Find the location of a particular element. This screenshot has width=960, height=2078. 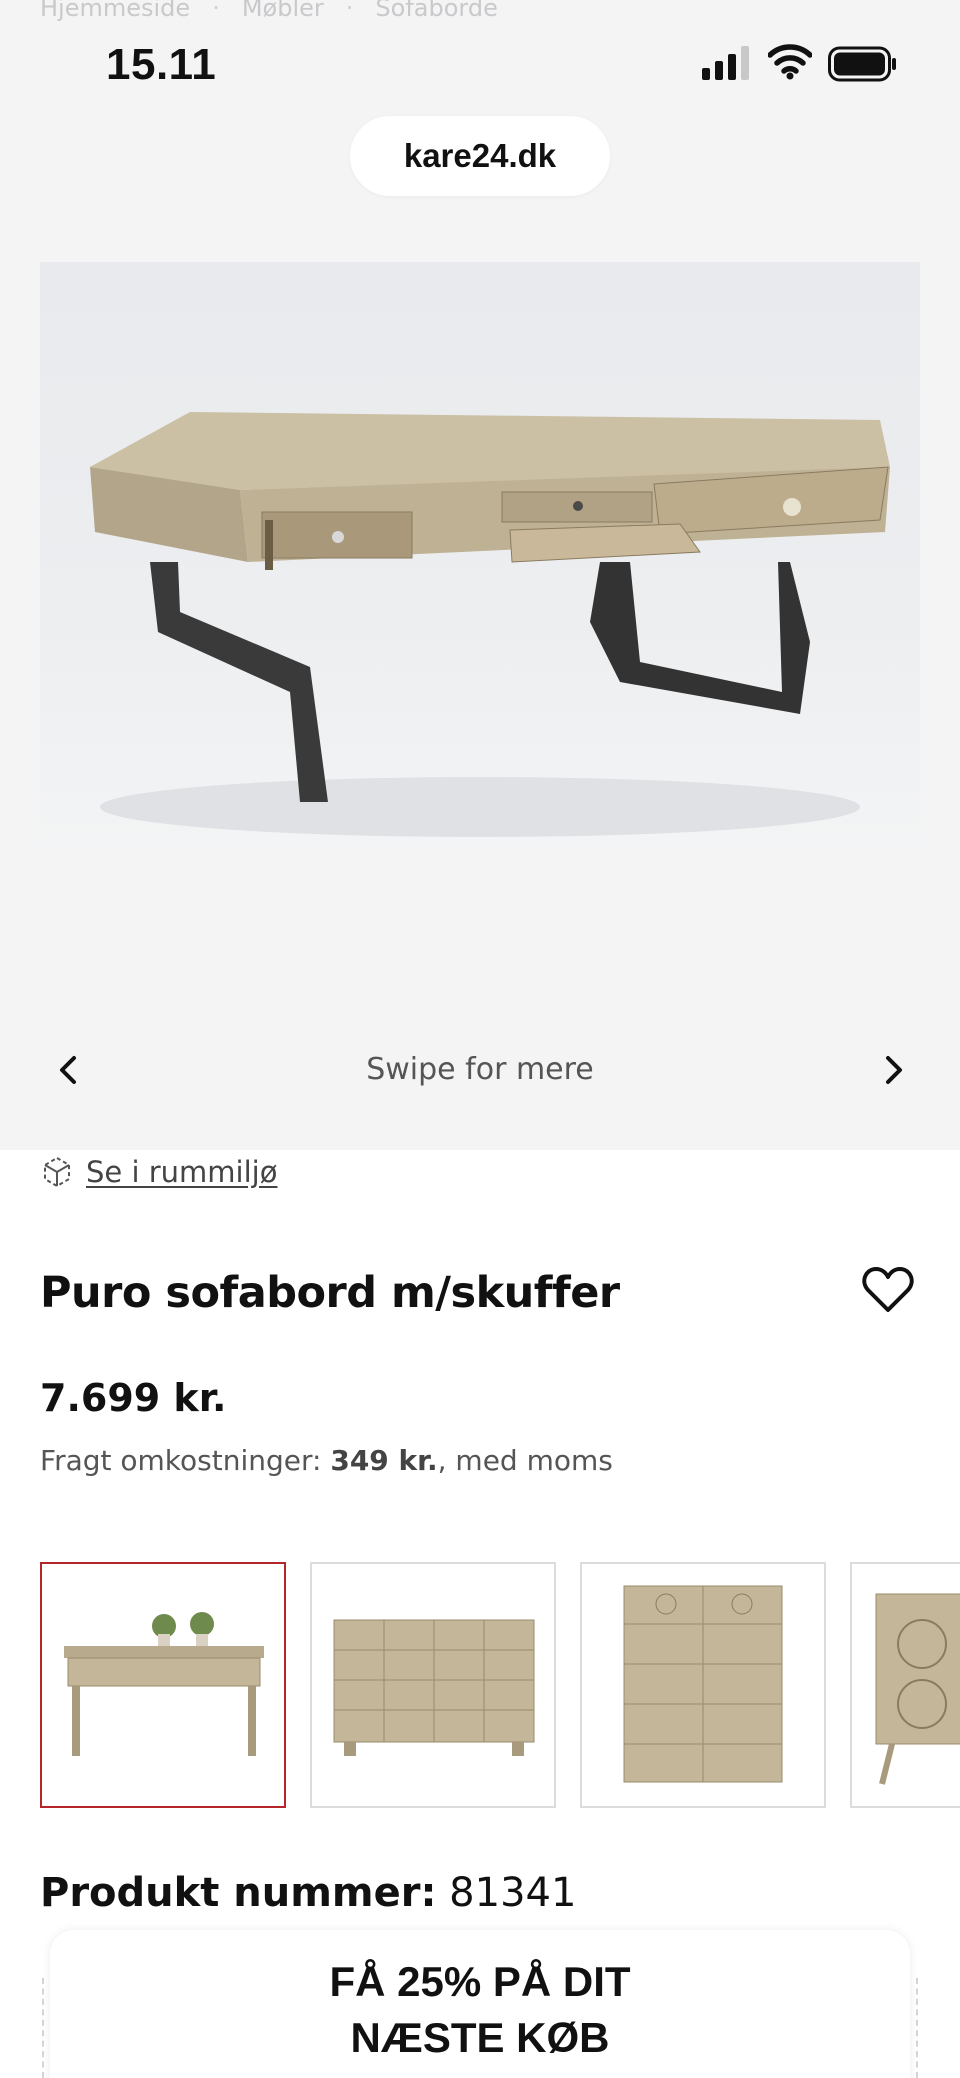

ar-cube-icon is located at coordinates (57, 1172).